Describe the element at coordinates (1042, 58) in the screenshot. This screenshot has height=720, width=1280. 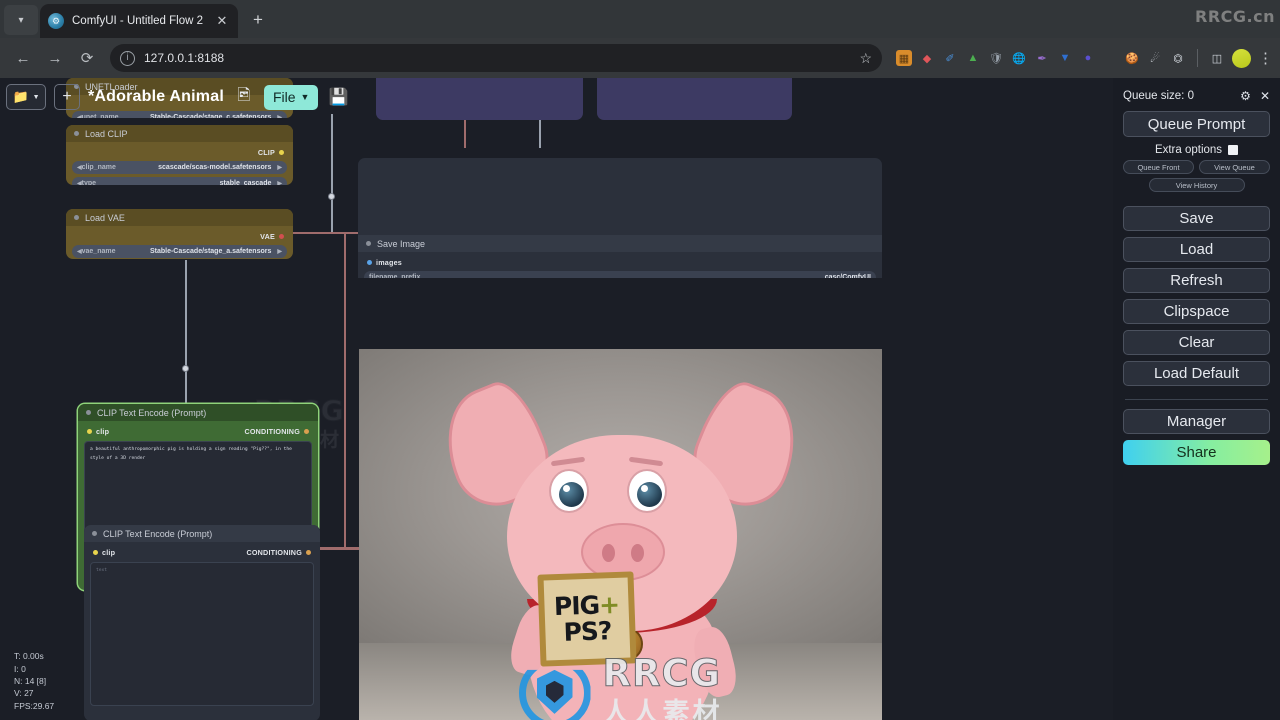
I see `feather-icon: ✒` at that location.